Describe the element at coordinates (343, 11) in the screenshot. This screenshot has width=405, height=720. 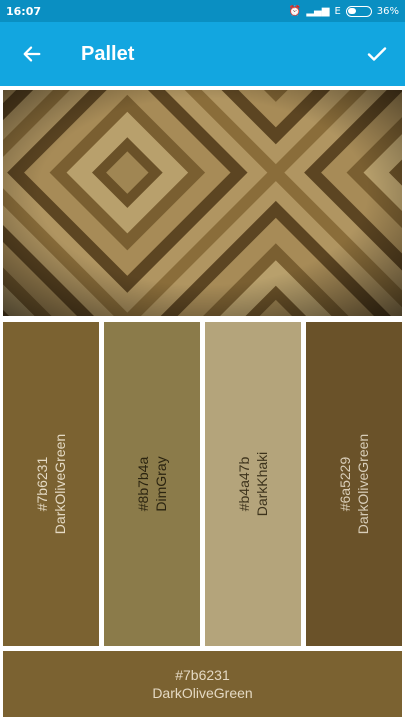
I see `status-icons: ⏰ ▂▄▆ E 36%` at that location.